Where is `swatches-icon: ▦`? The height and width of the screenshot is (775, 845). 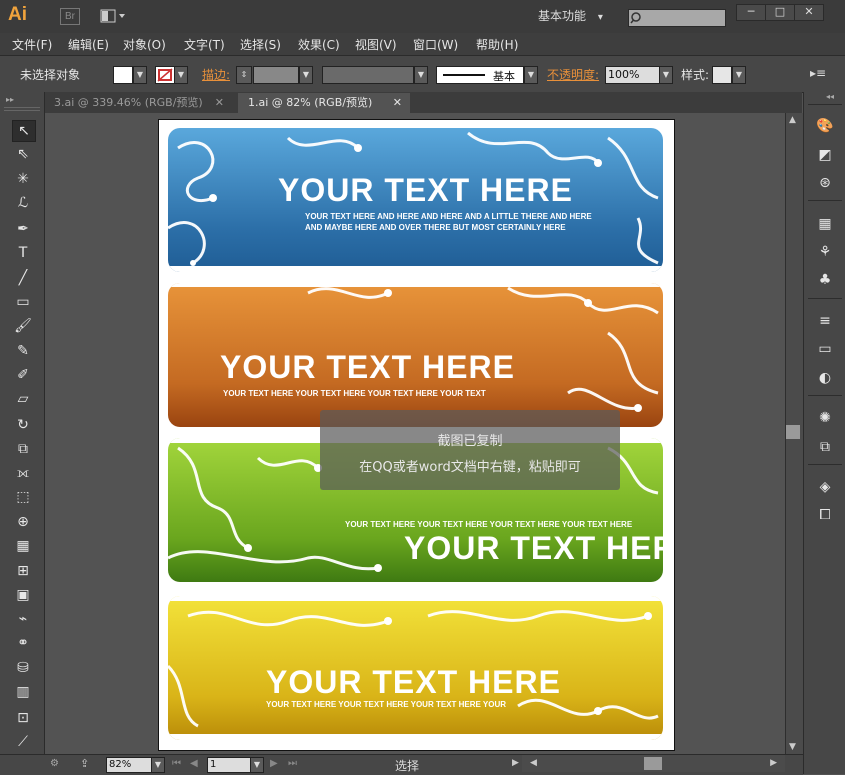 swatches-icon: ▦ is located at coordinates (825, 224).